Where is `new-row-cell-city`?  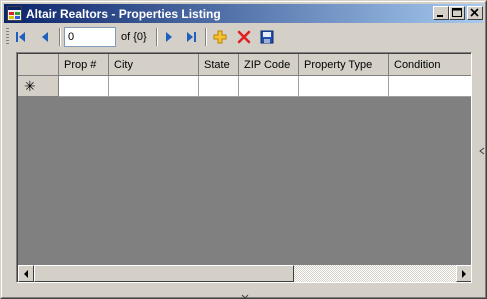 new-row-cell-city is located at coordinates (154, 86).